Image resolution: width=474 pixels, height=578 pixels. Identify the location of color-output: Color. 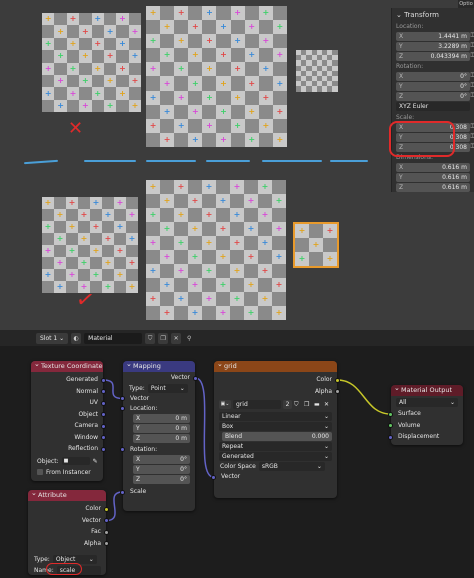
(68, 509).